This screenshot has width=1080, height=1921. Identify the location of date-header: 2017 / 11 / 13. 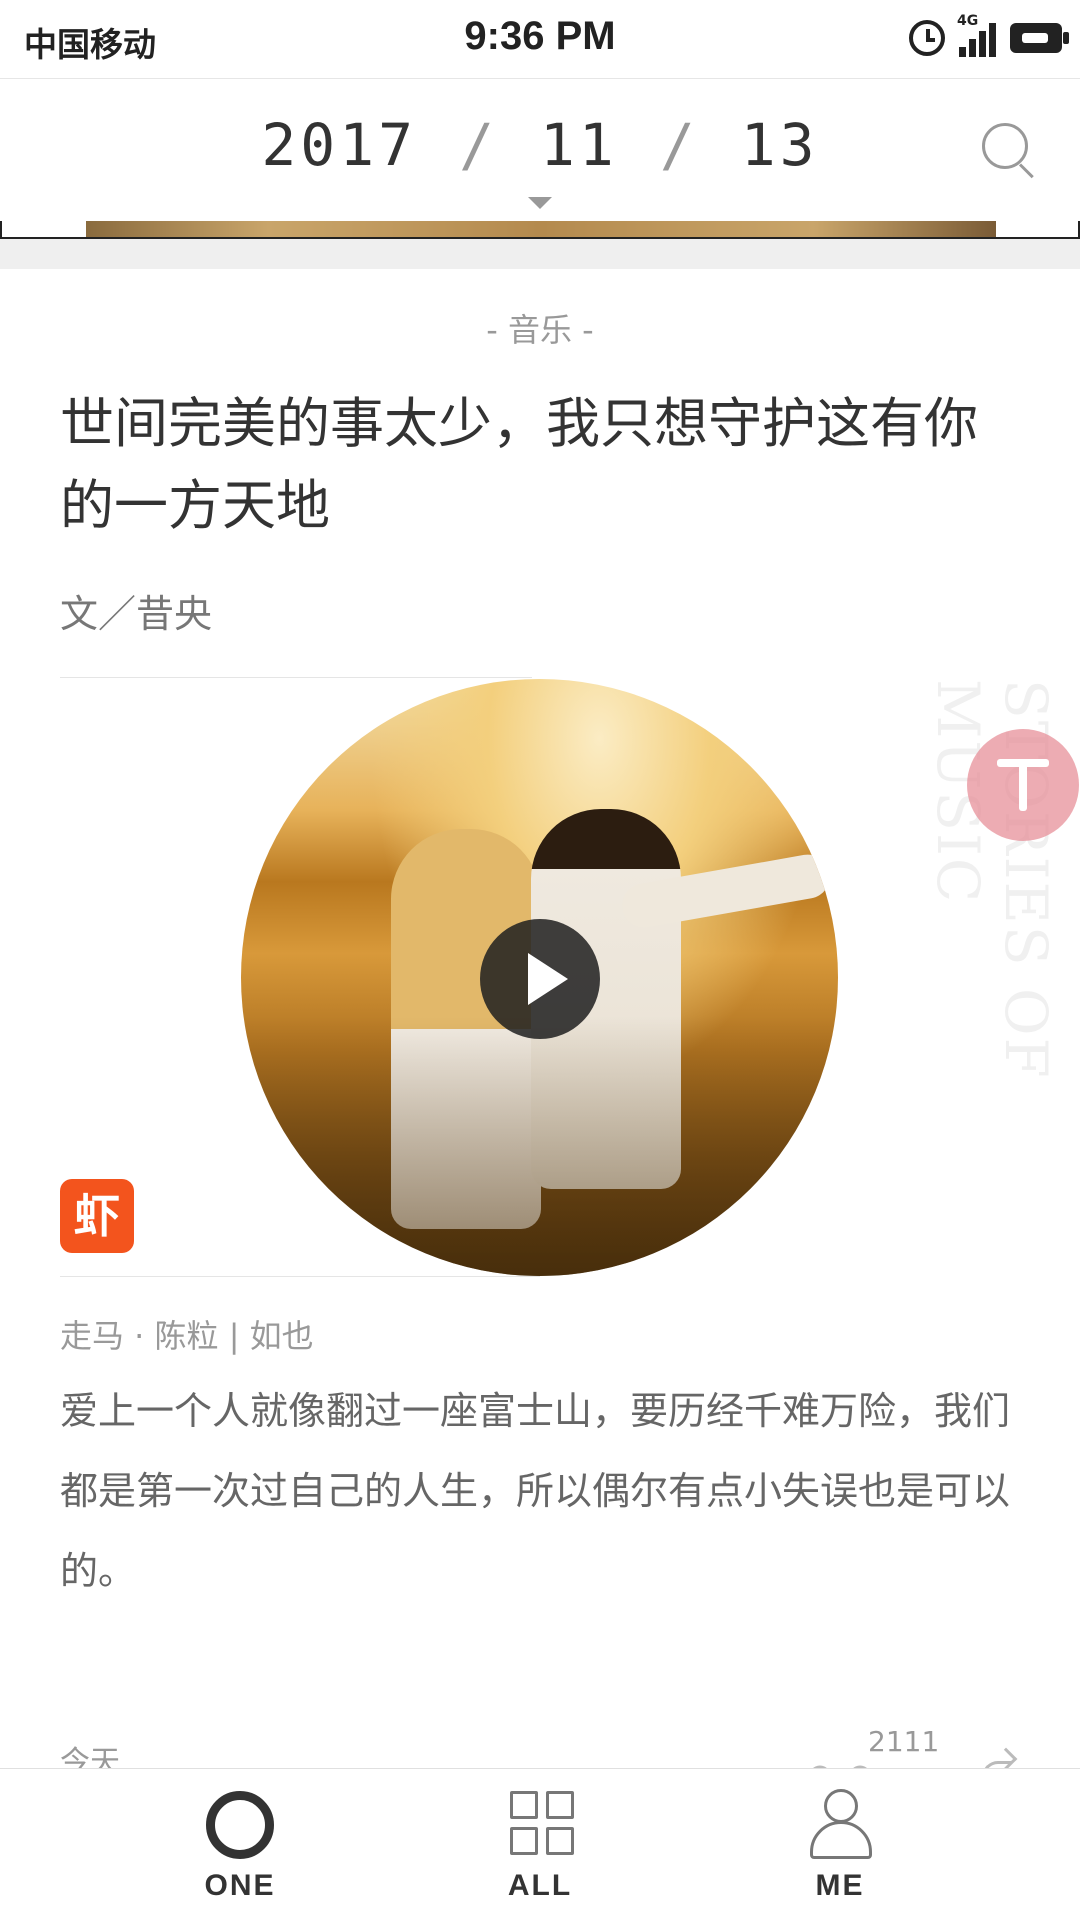
(540, 150).